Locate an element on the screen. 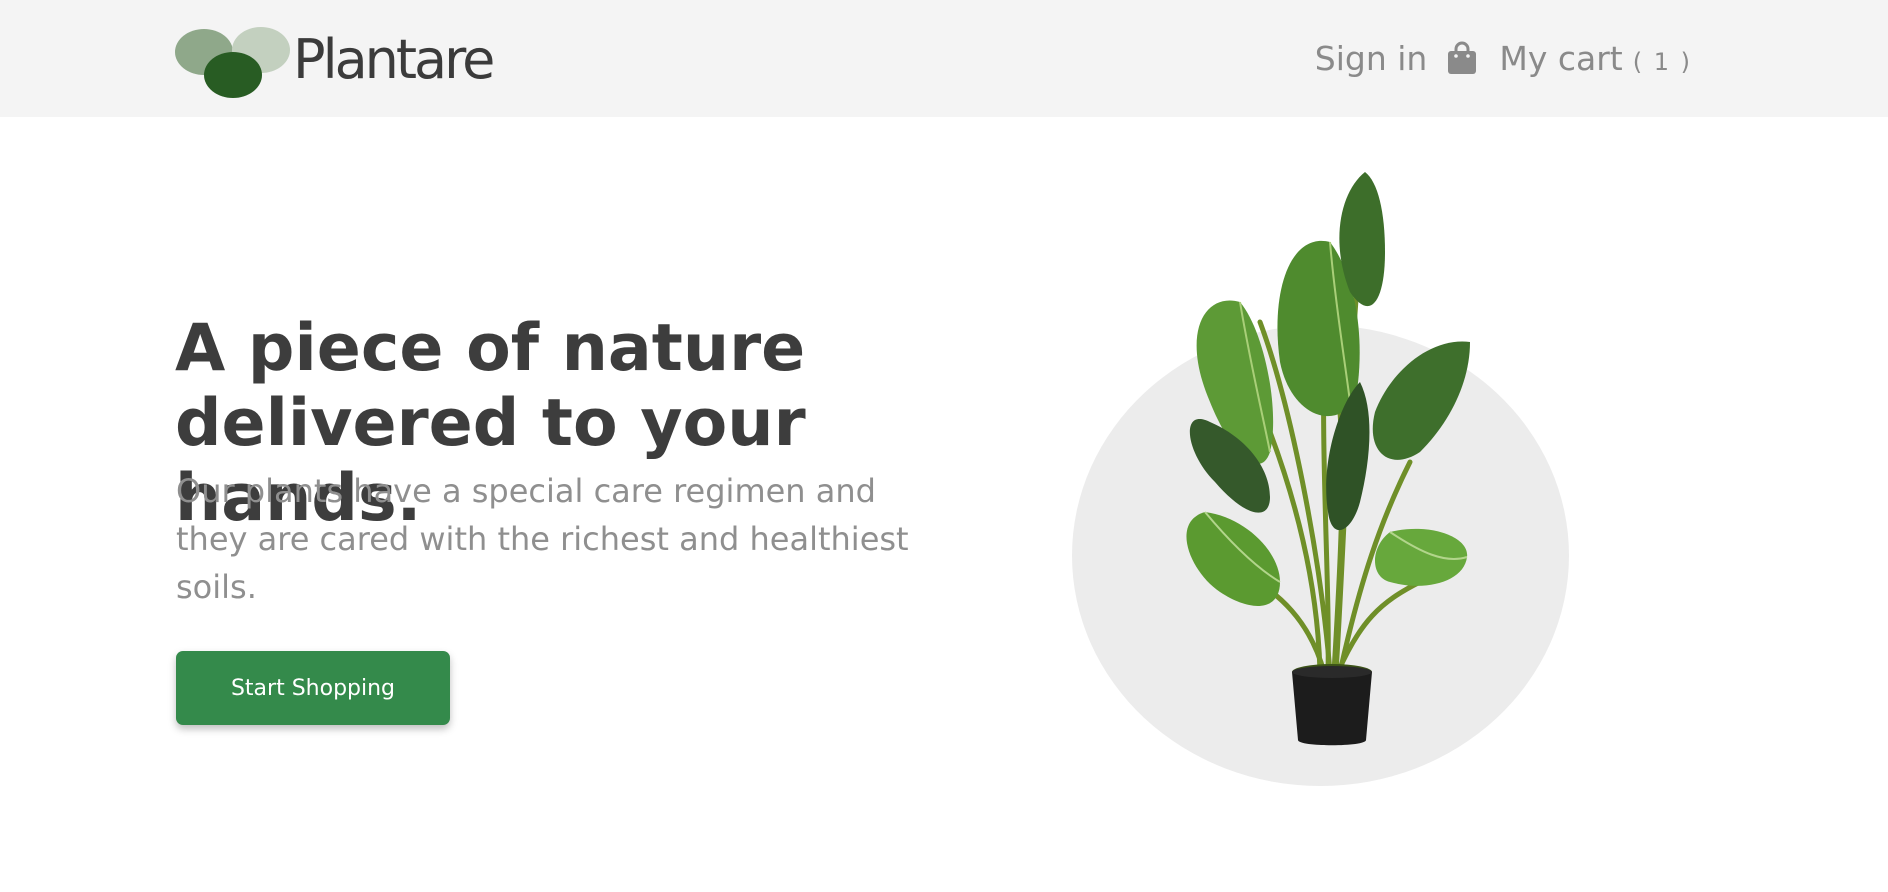 The height and width of the screenshot is (892, 1888). top-nav: Sign in My cart ( 1 ) is located at coordinates (1503, 58).